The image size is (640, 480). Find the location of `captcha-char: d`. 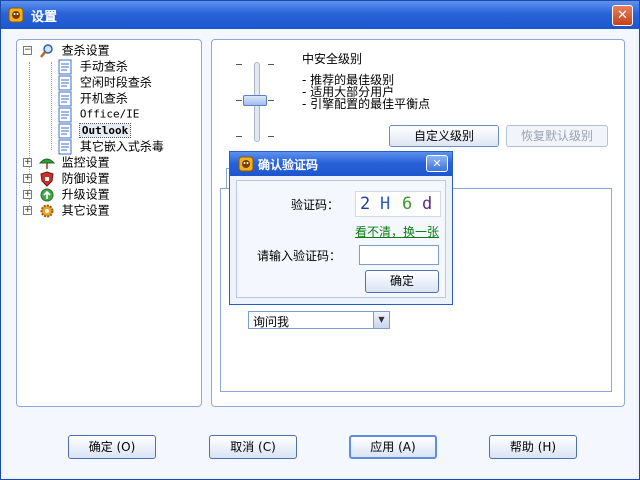

captcha-char: d is located at coordinates (427, 204).